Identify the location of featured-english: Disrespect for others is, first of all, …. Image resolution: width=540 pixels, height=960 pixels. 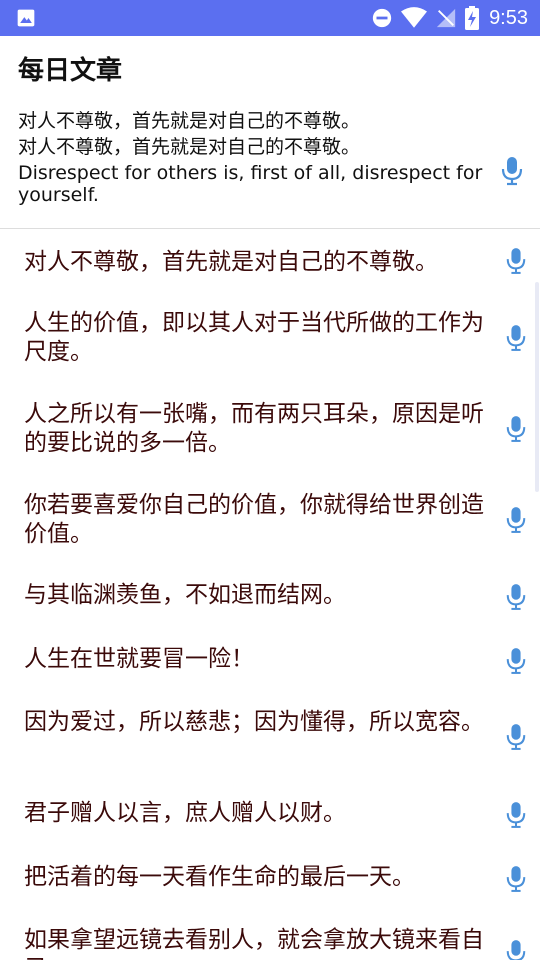
(250, 184).